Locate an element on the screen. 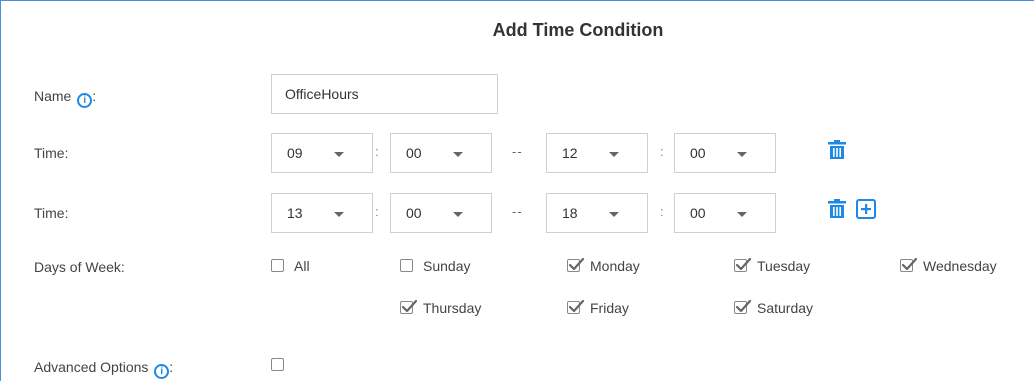 Image resolution: width=1034 pixels, height=381 pixels. start-minute-select-1: 00 is located at coordinates (441, 153).